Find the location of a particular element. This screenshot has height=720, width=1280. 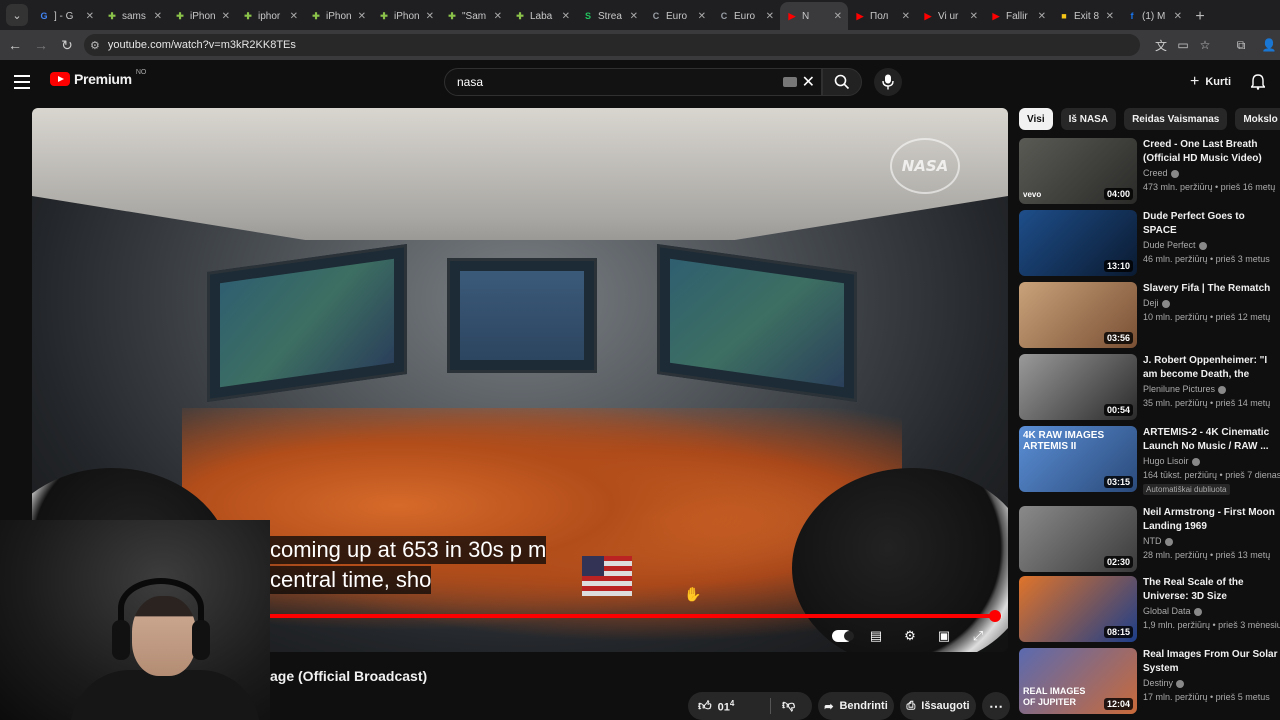

address-bar: ⚙ youtube.com/watch?v=m3kR2KK8TEs is located at coordinates (612, 45).